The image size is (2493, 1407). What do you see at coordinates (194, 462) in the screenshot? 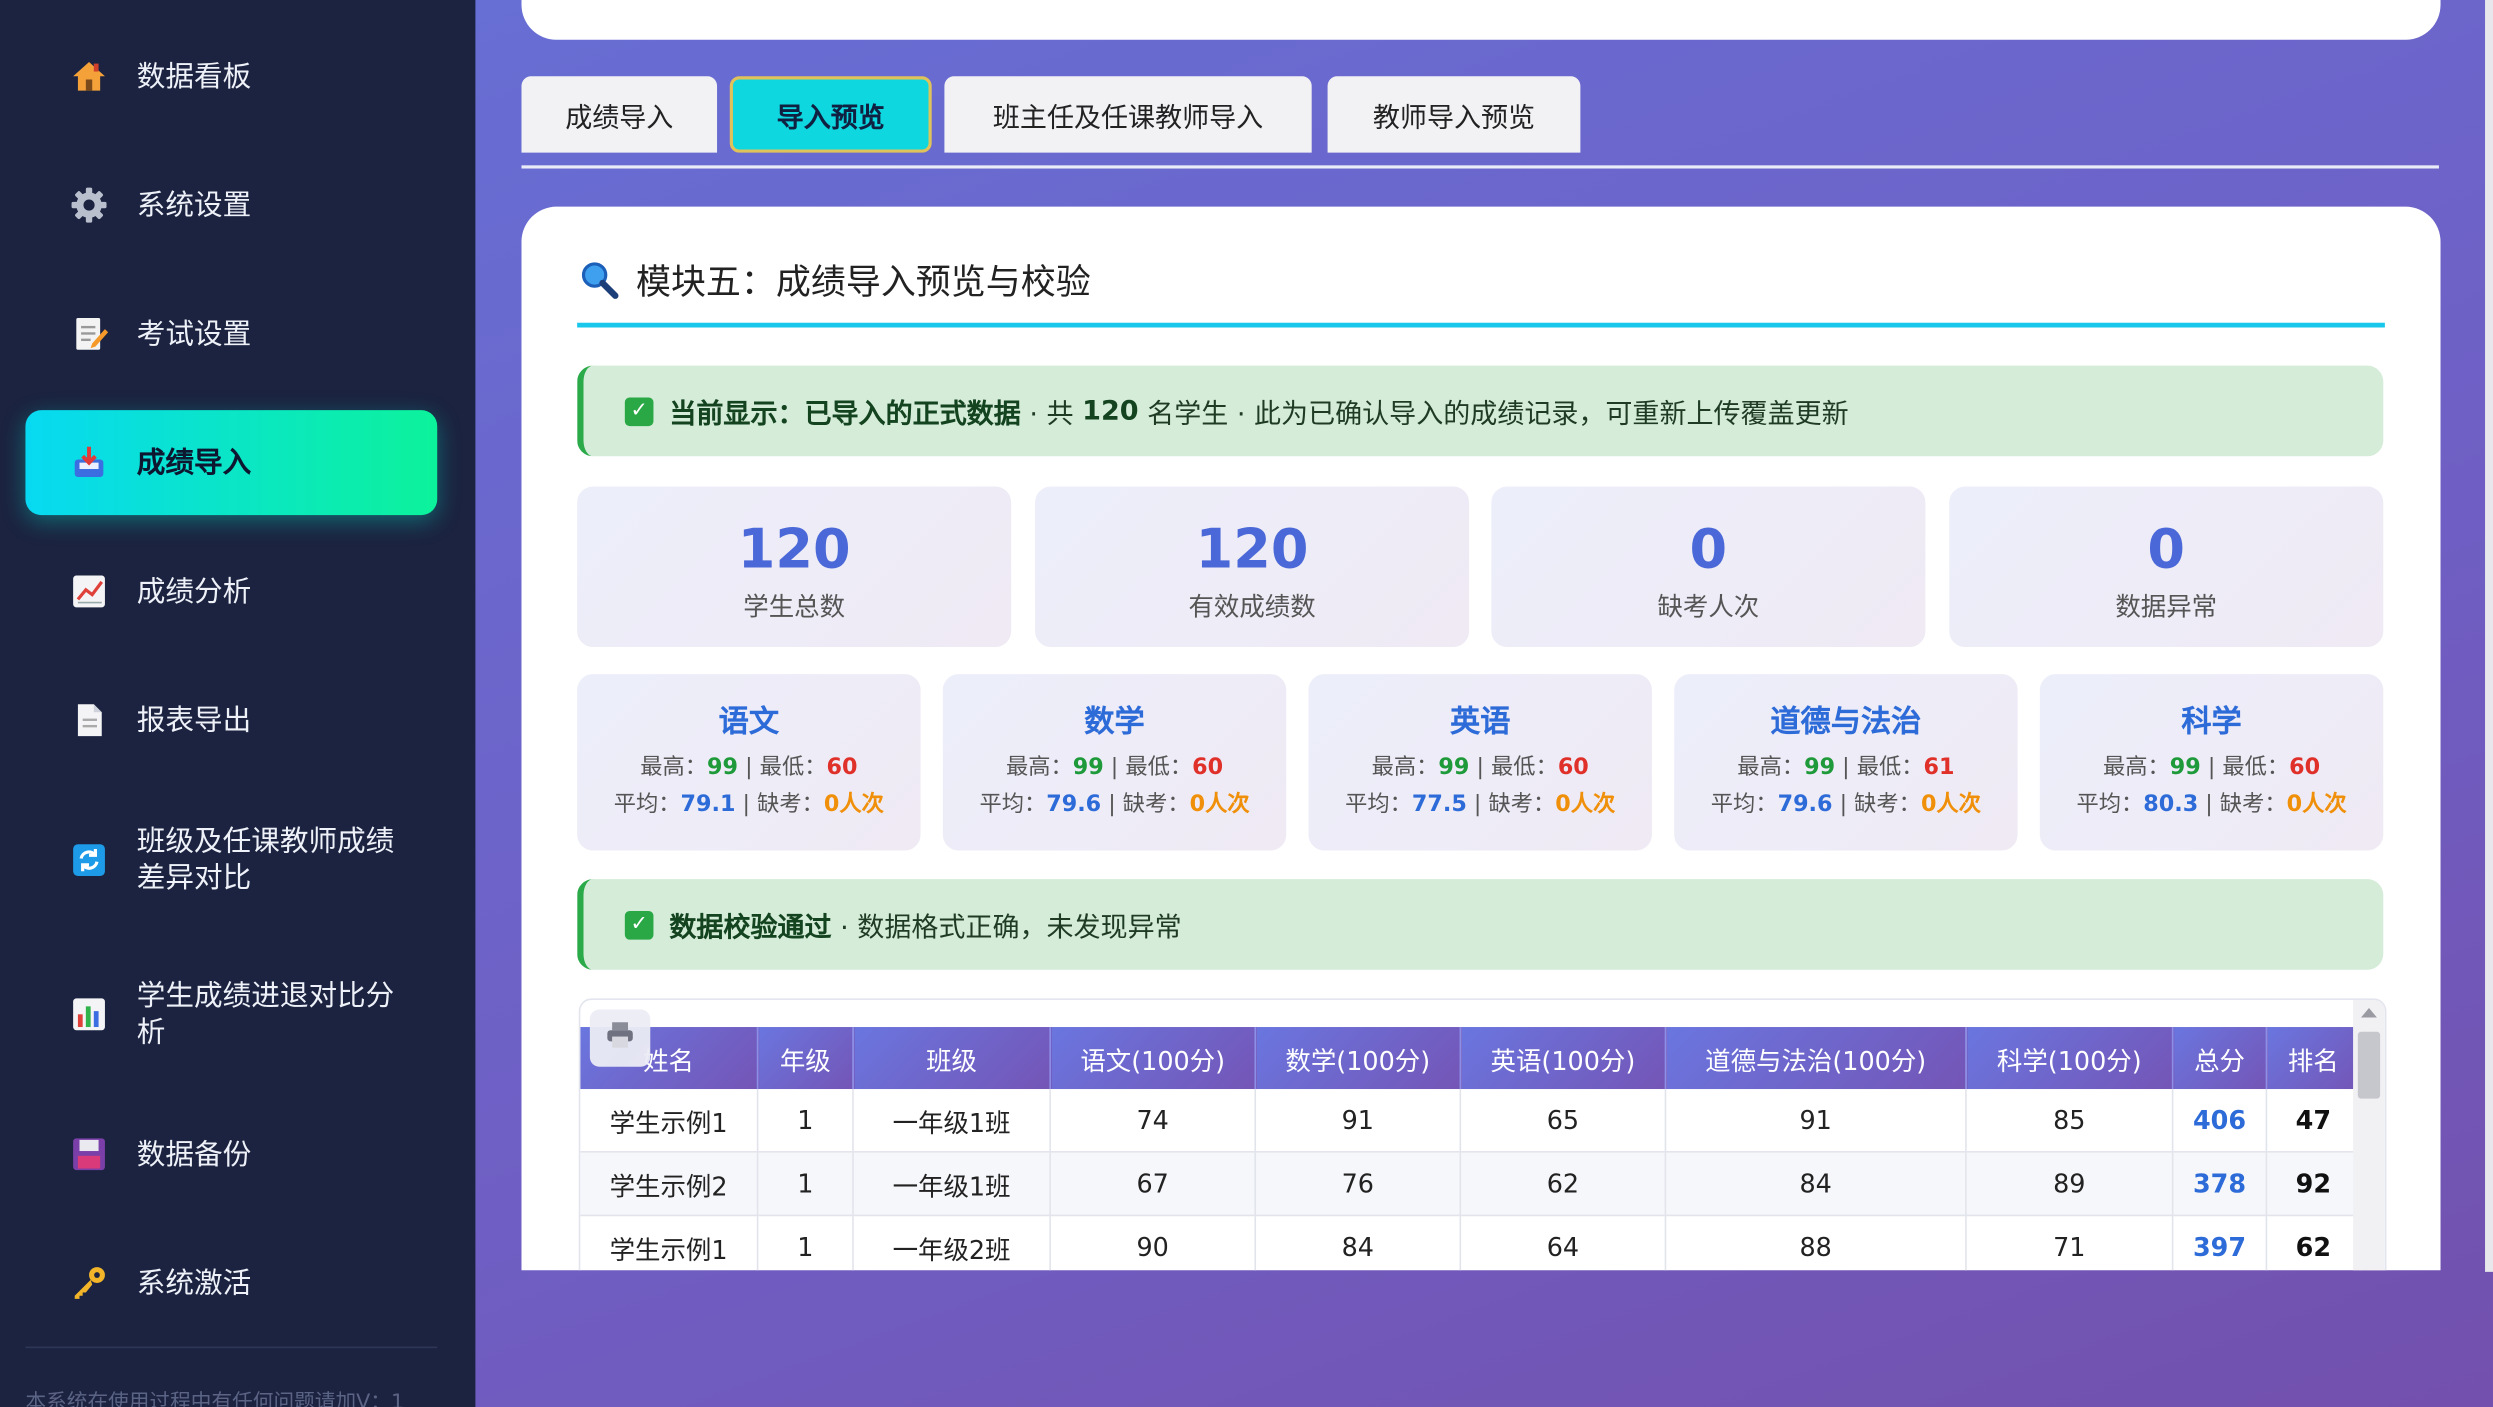
I see `sidebar-item-label: 成绩导入` at bounding box center [194, 462].